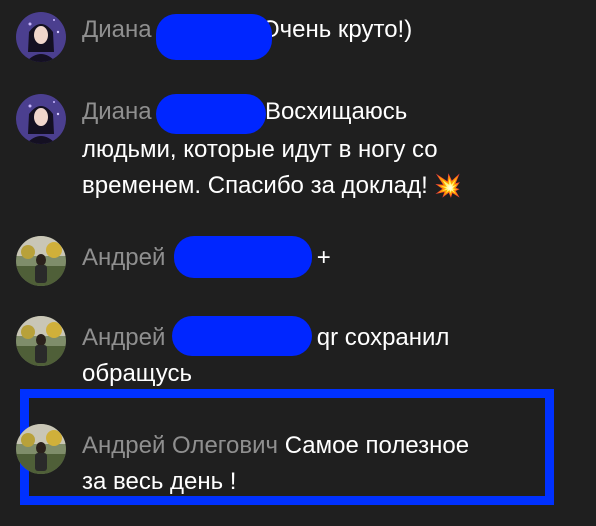 The height and width of the screenshot is (526, 596). I want to click on message-body-line-2: людьми, которые идут в ногу со, so click(260, 149).